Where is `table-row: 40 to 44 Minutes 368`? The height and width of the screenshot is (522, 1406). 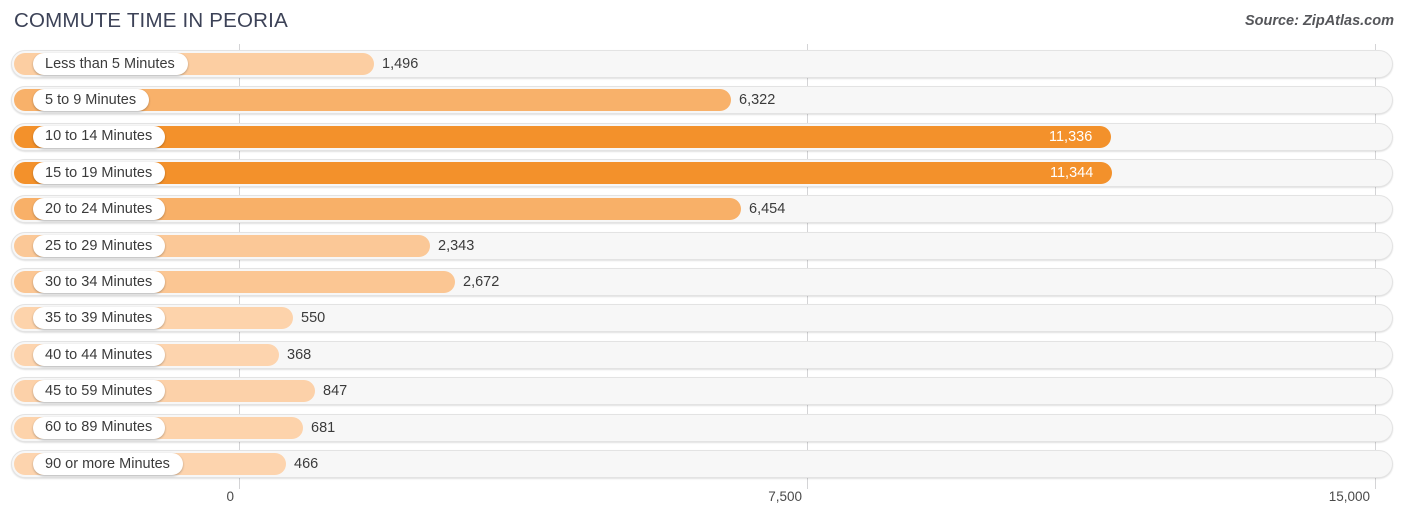 table-row: 40 to 44 Minutes 368 is located at coordinates (702, 354).